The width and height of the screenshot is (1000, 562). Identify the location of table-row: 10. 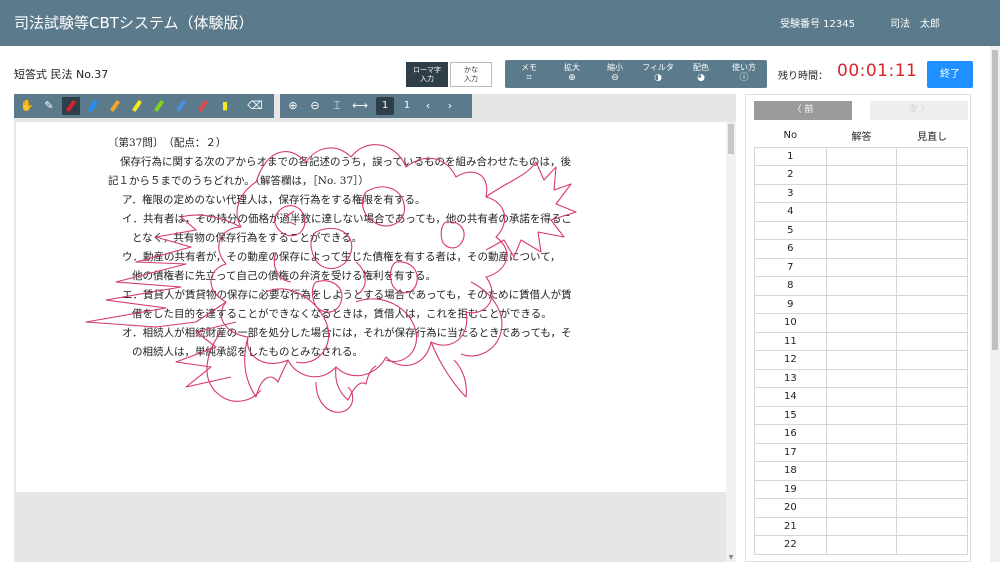
(861, 323).